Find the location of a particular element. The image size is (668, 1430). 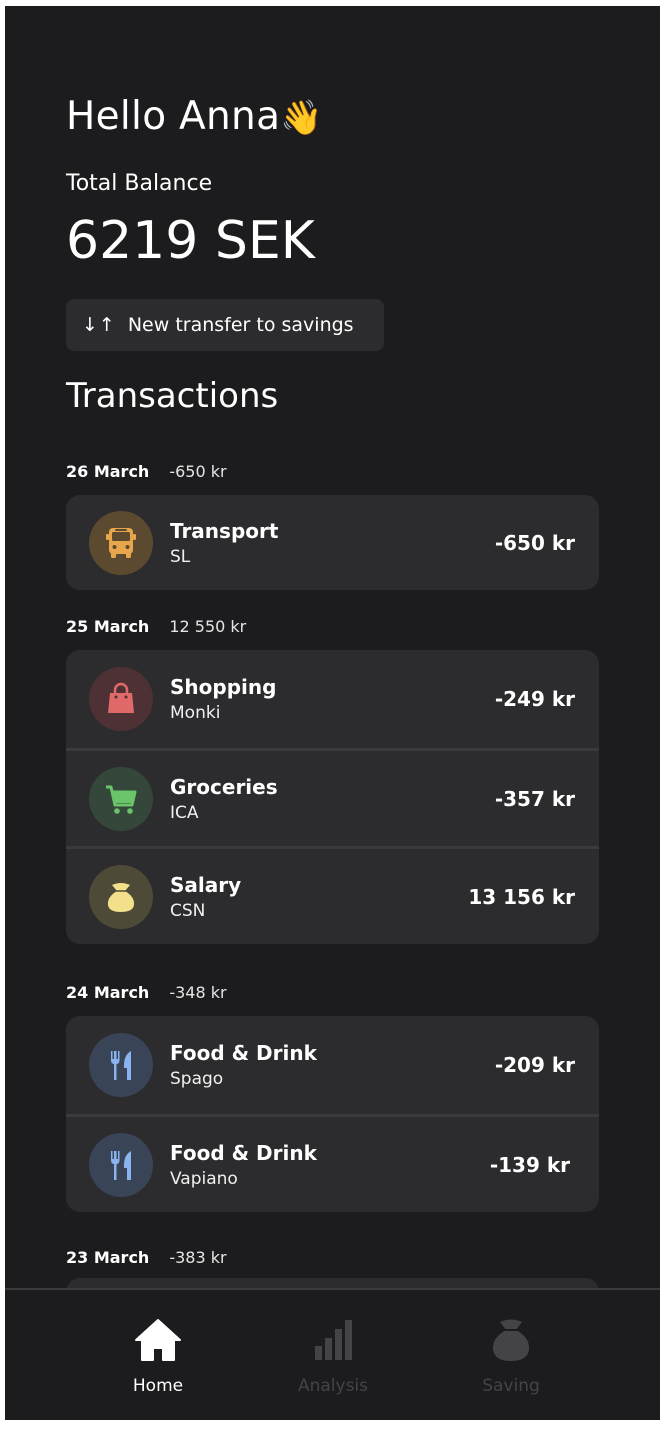

shopping-bag-icon is located at coordinates (121, 699).